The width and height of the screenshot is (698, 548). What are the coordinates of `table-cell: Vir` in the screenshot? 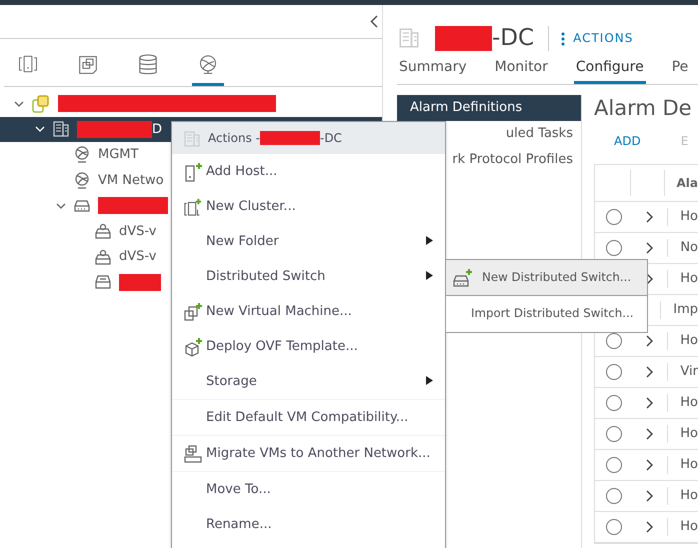 It's located at (682, 371).